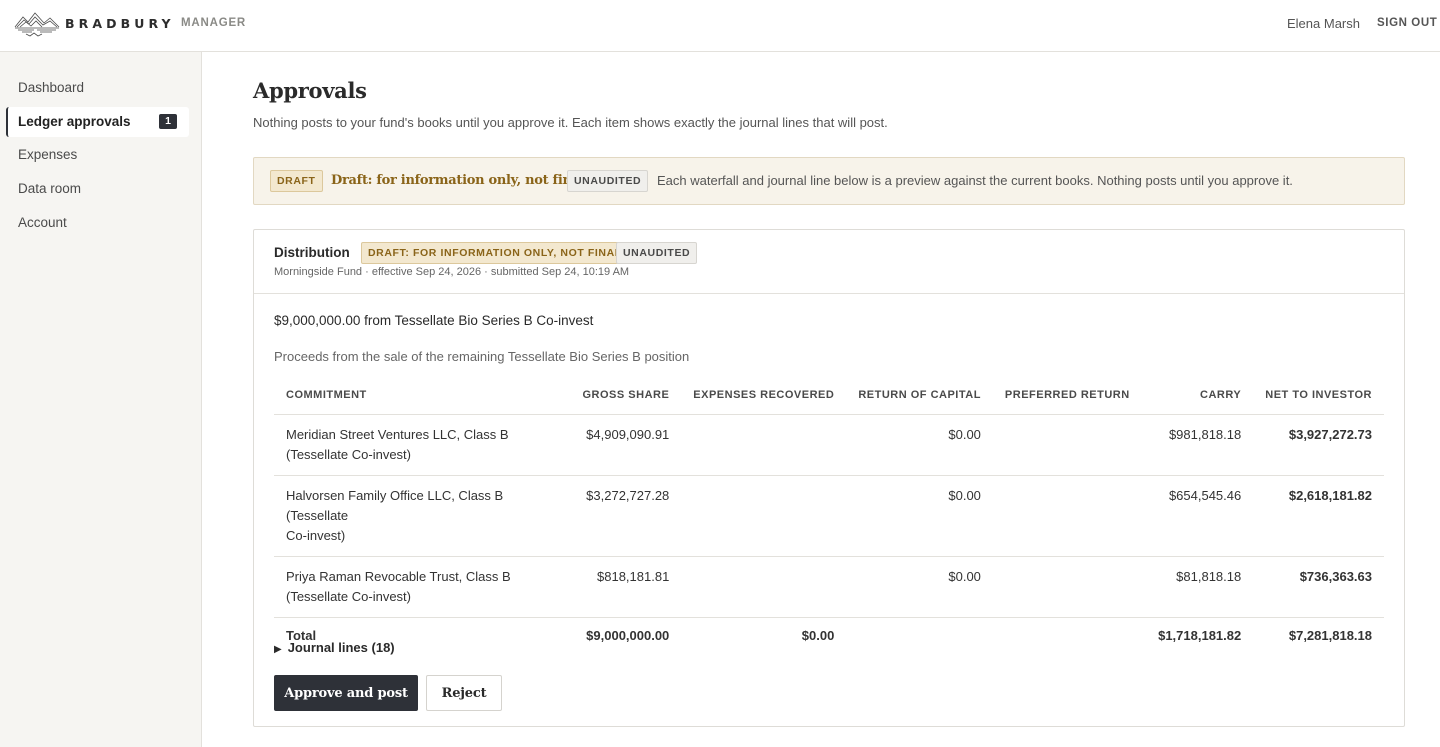  I want to click on sidebar-item-account: Account, so click(97, 223).